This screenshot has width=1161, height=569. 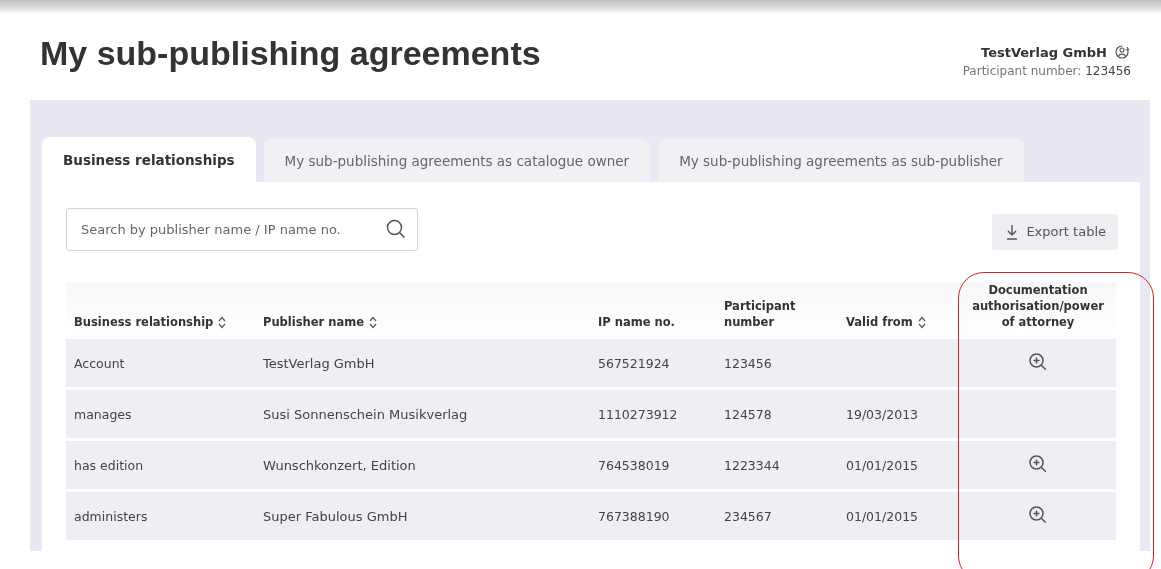 What do you see at coordinates (1044, 52) in the screenshot?
I see `account-name: TestVerlag GmbH` at bounding box center [1044, 52].